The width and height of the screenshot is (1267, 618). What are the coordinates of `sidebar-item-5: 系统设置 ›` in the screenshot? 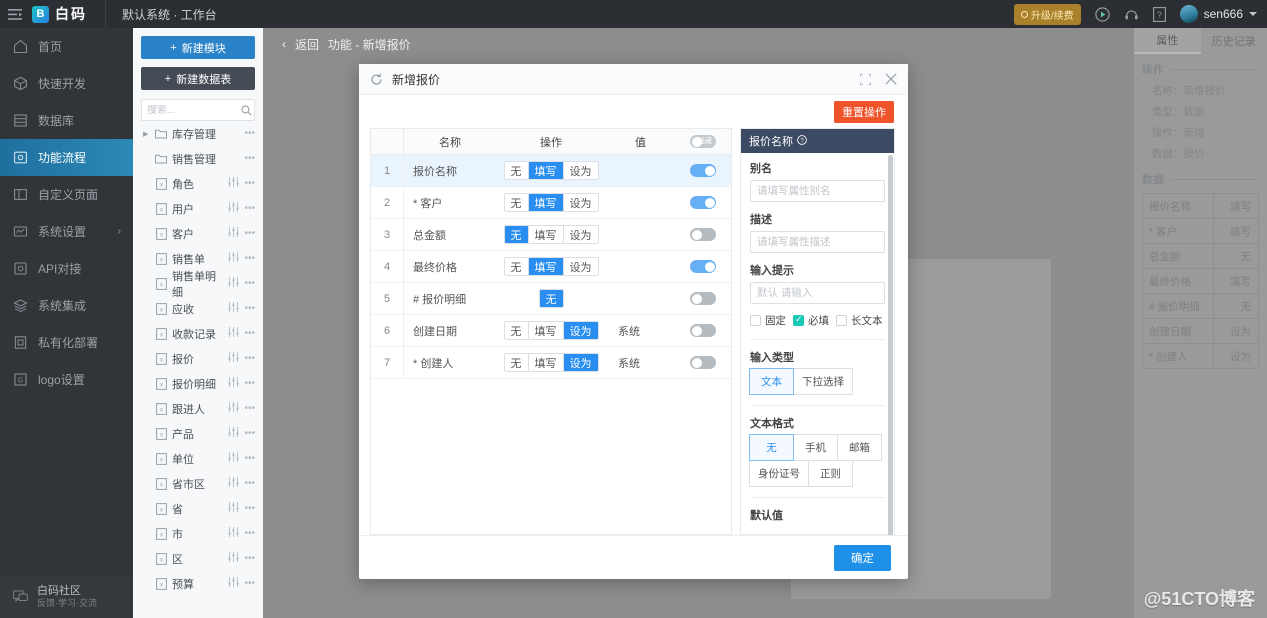 It's located at (66, 231).